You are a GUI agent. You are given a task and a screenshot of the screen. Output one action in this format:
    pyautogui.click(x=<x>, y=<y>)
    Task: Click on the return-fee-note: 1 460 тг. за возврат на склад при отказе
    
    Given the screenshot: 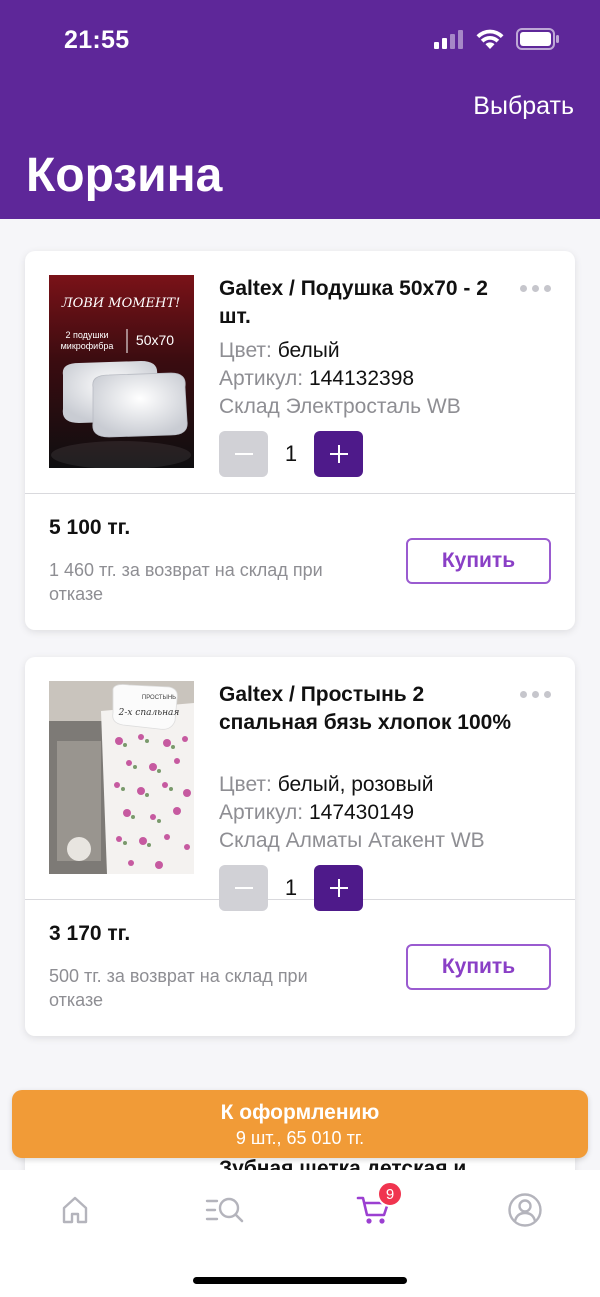 What is the action you would take?
    pyautogui.click(x=186, y=582)
    